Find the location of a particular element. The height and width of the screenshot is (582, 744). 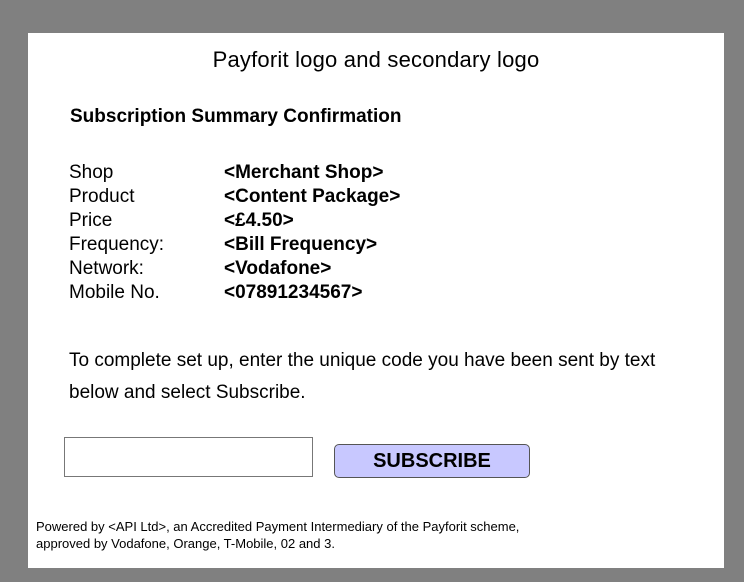

network-value: <Vodafone> is located at coordinates (278, 268).